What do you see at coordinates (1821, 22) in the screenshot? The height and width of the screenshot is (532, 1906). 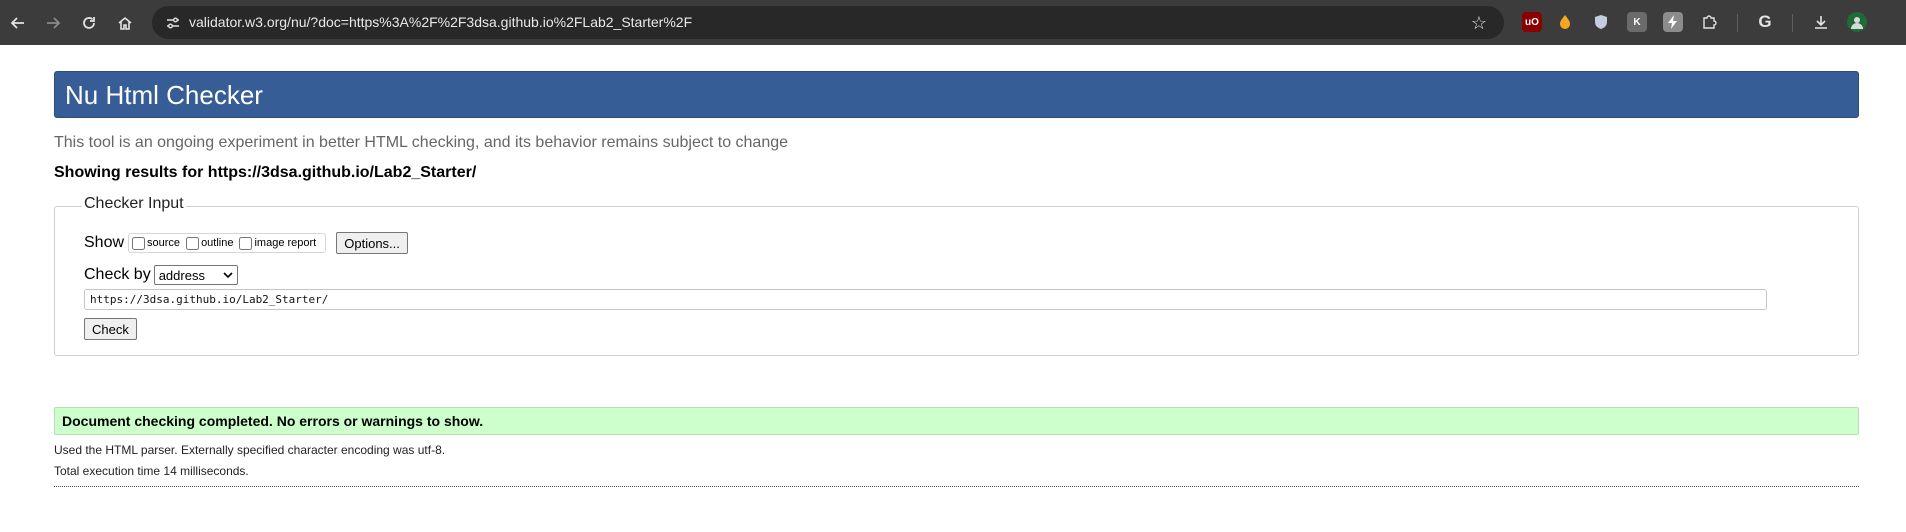 I see `download-icon` at bounding box center [1821, 22].